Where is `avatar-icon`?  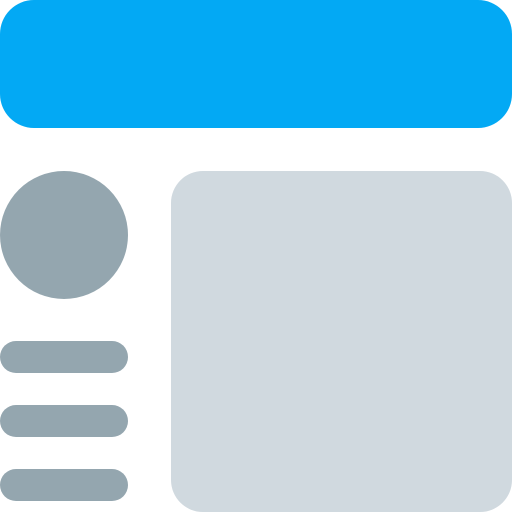 avatar-icon is located at coordinates (64, 235).